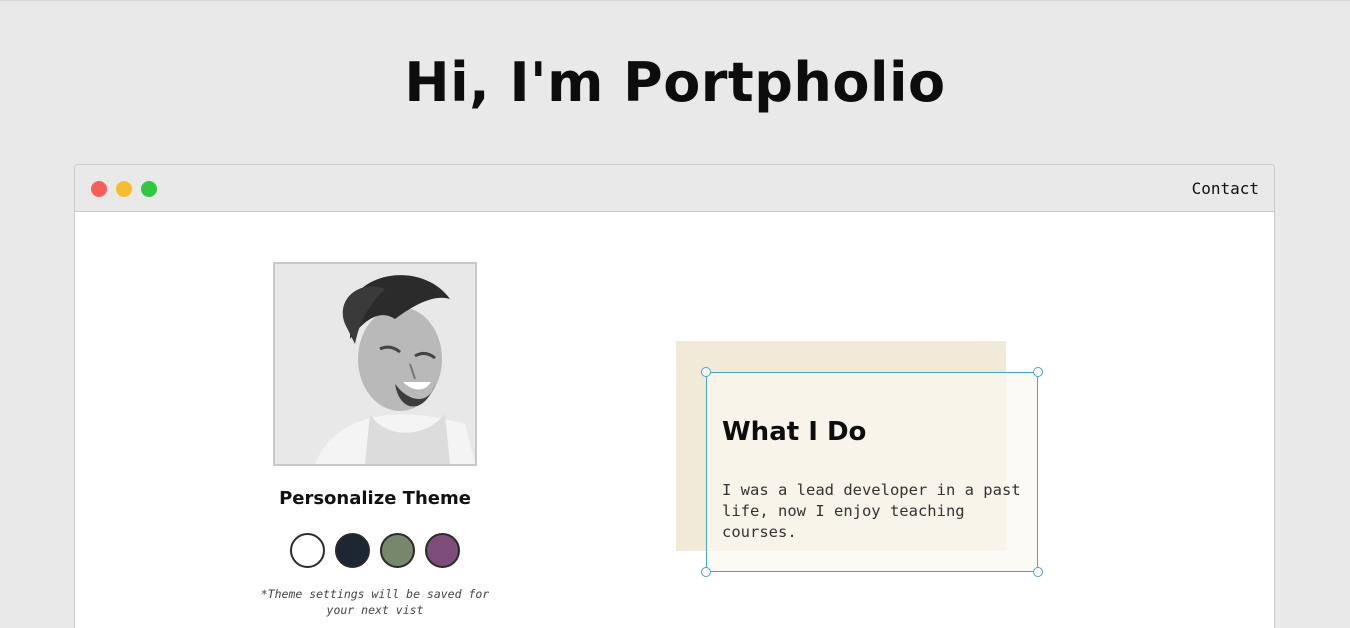 The width and height of the screenshot is (1350, 628). I want to click on theme-swatch-purple, so click(442, 550).